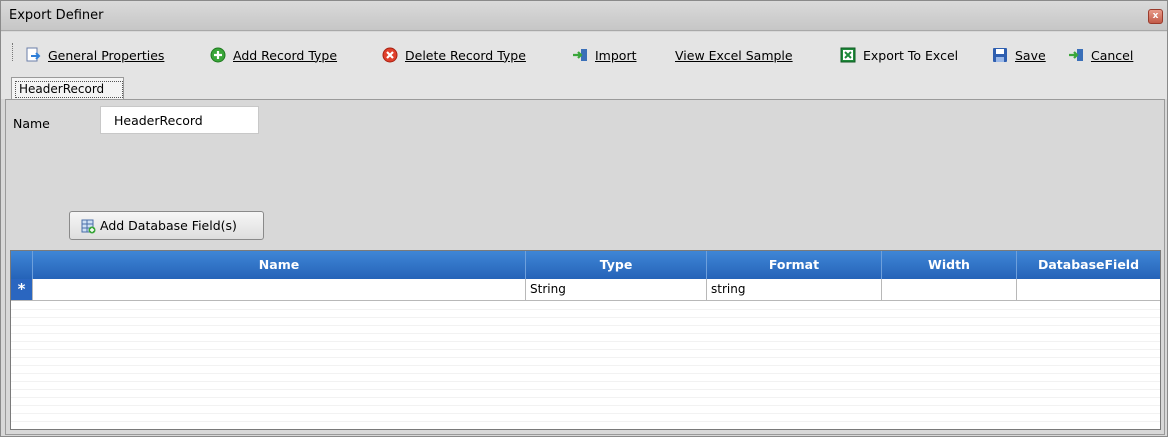 Image resolution: width=1168 pixels, height=437 pixels. Describe the element at coordinates (279, 265) in the screenshot. I see `column-header-name: Name` at that location.